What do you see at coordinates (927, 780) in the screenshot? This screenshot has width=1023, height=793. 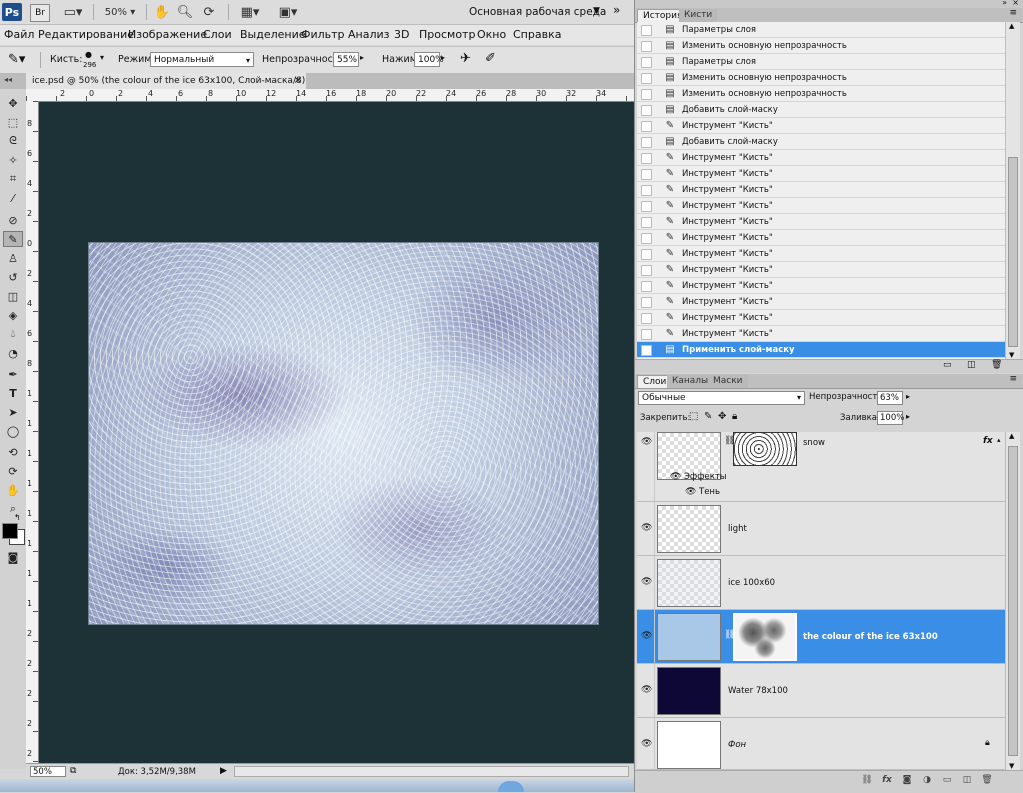 I see `adjustment-layer-icon: ◑` at bounding box center [927, 780].